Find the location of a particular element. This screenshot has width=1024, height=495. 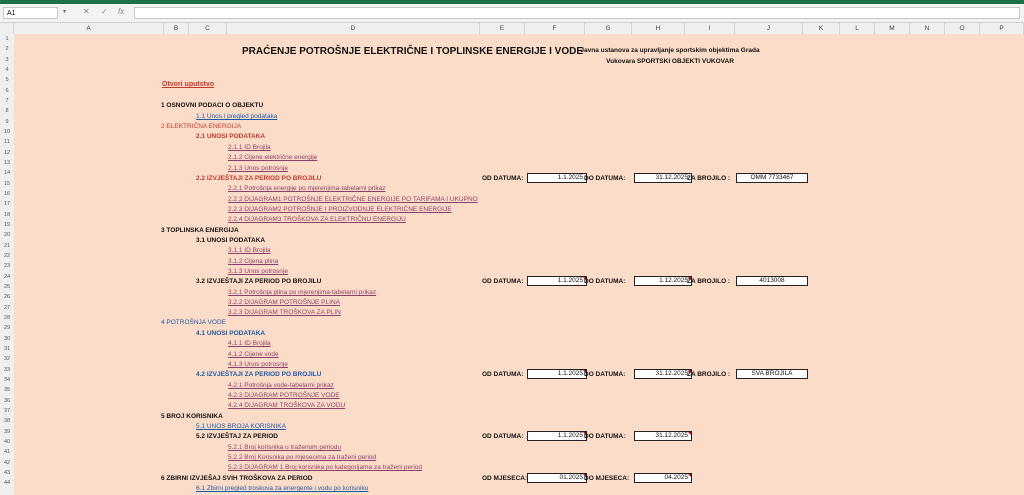

el-date-to-field: 31.12.2025 is located at coordinates (663, 178).